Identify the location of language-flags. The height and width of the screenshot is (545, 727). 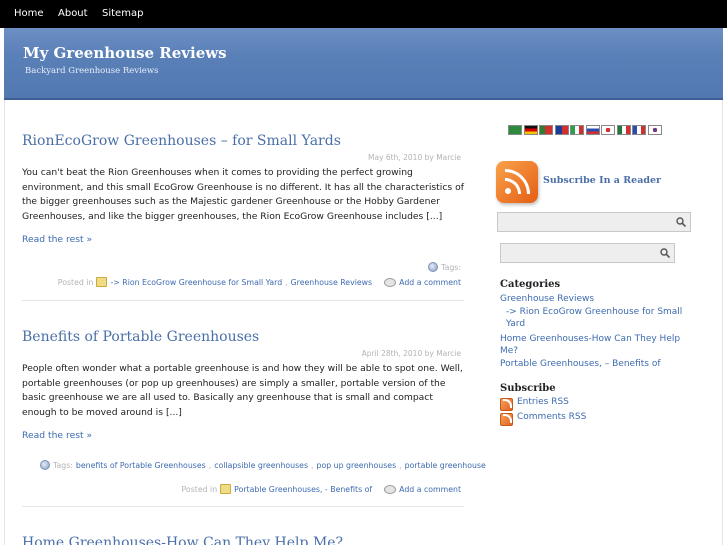
(585, 130).